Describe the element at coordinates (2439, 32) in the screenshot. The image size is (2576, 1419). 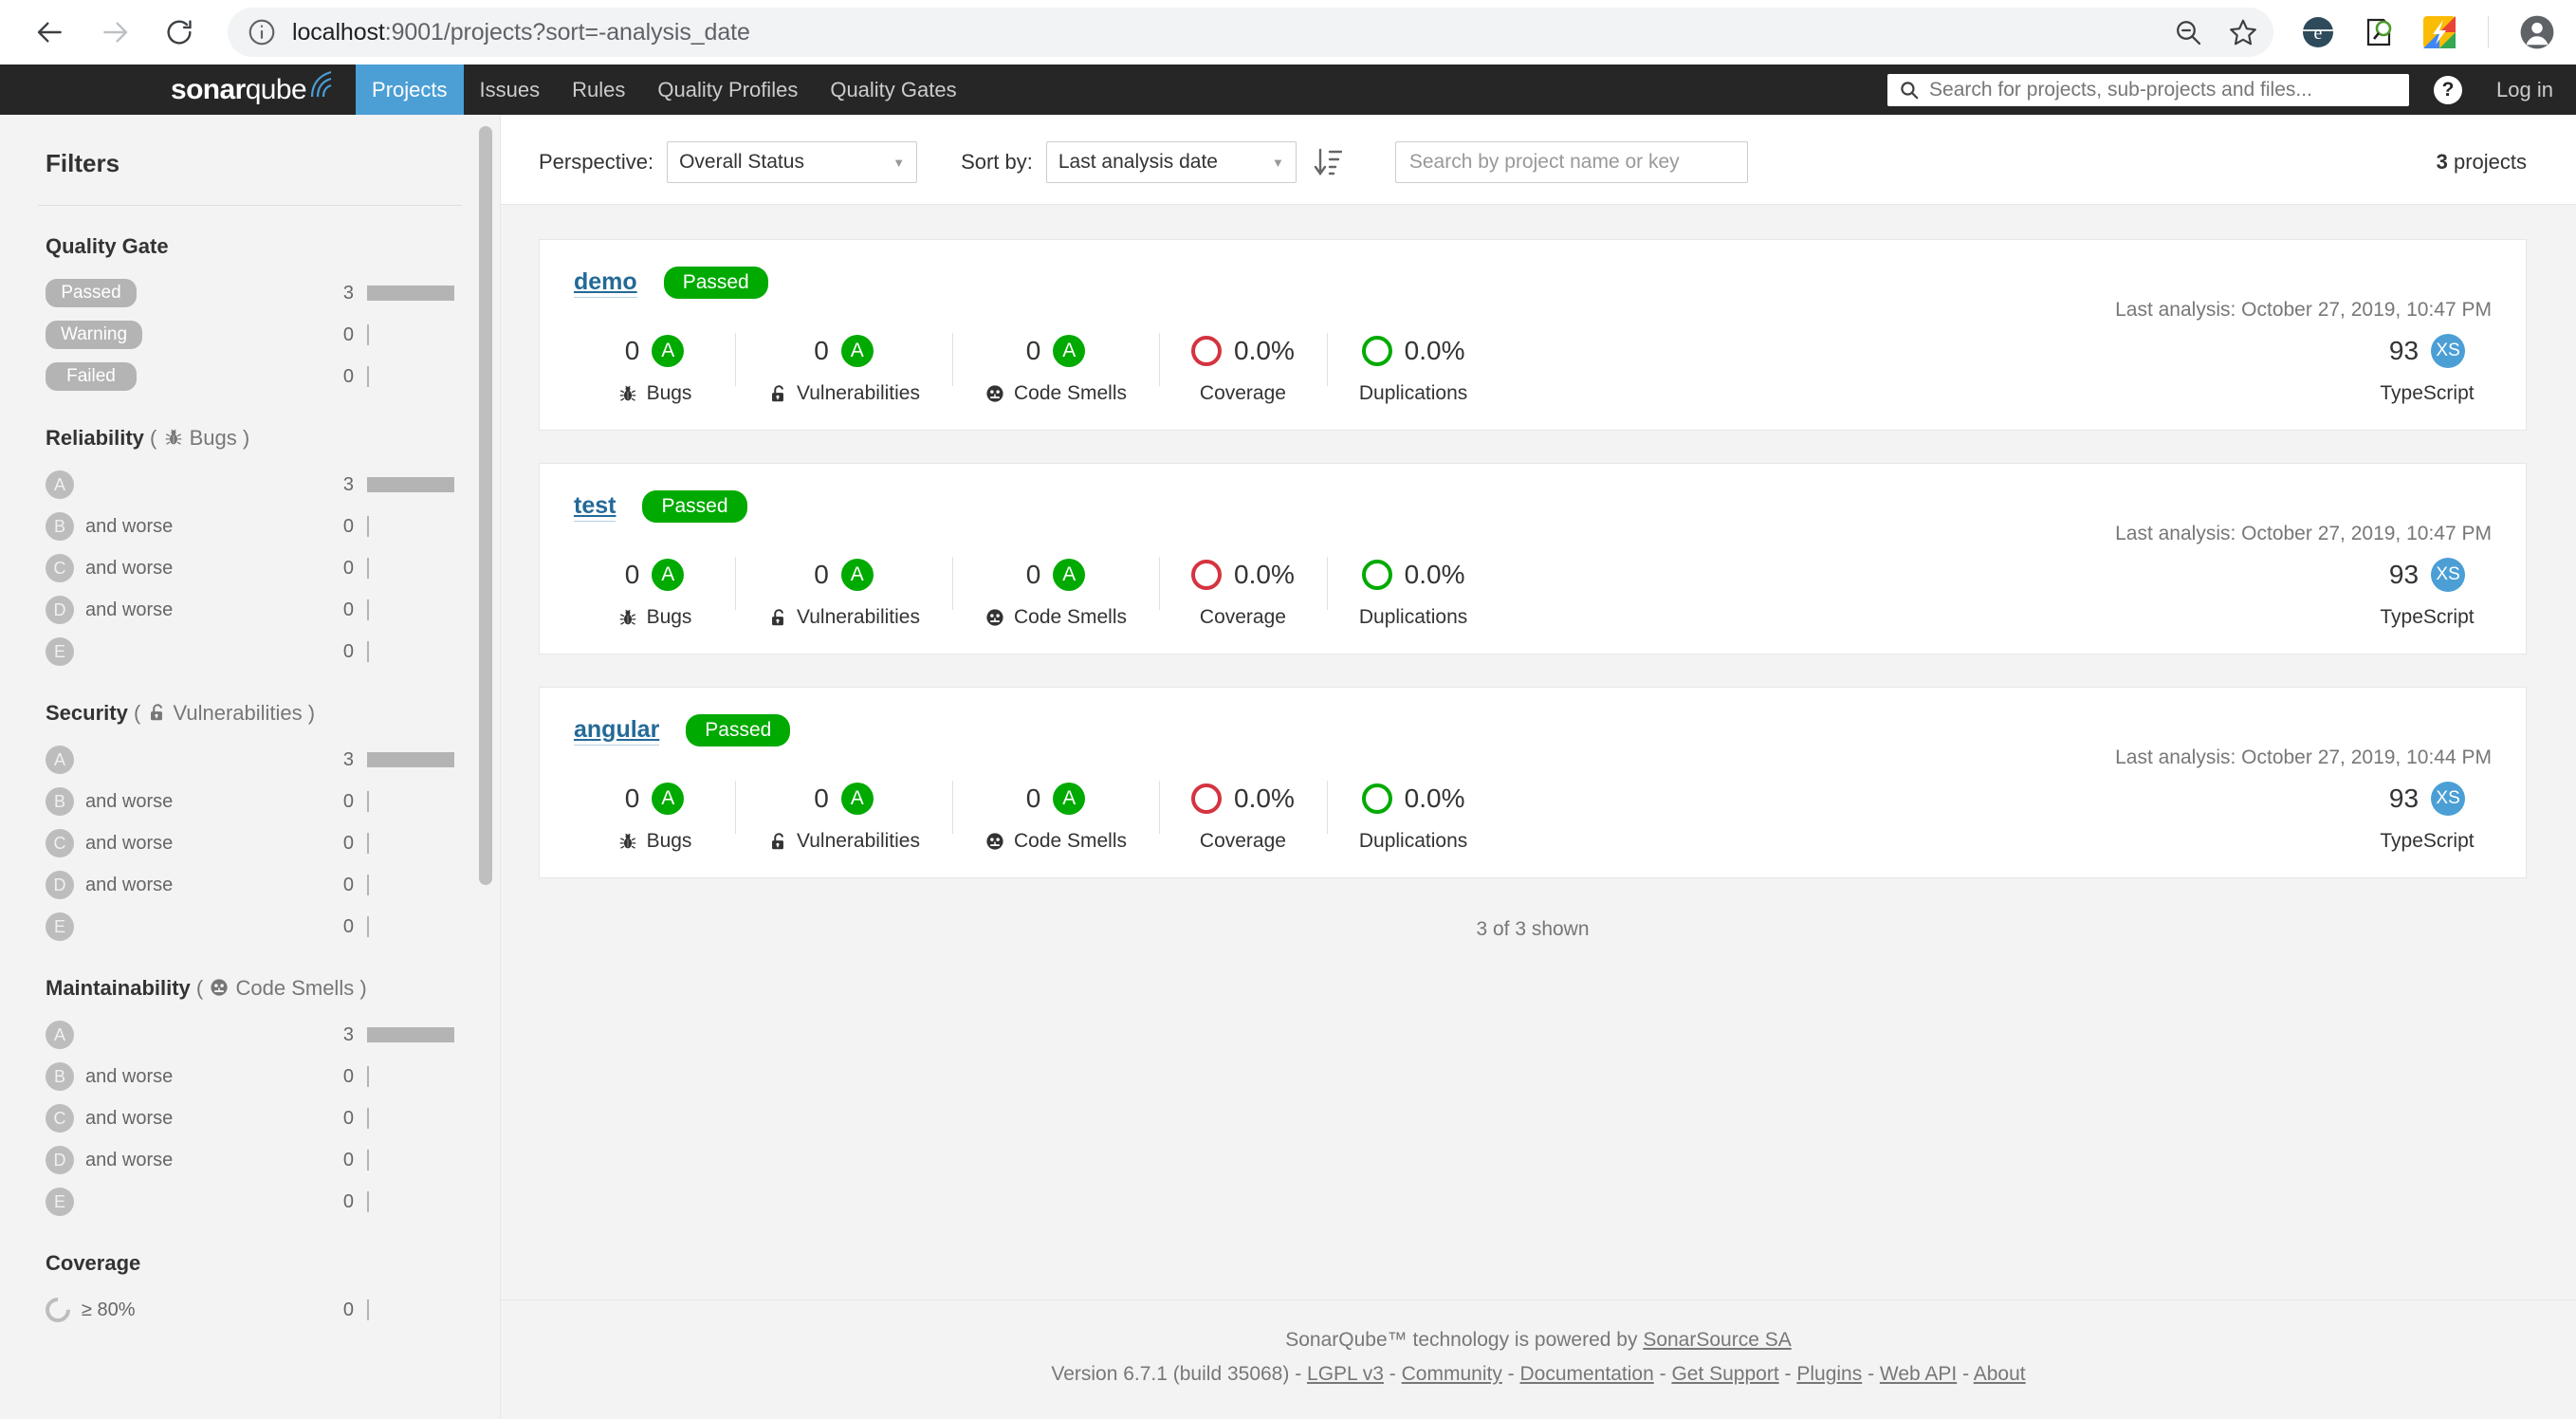
I see `lightning-extension-icon` at that location.